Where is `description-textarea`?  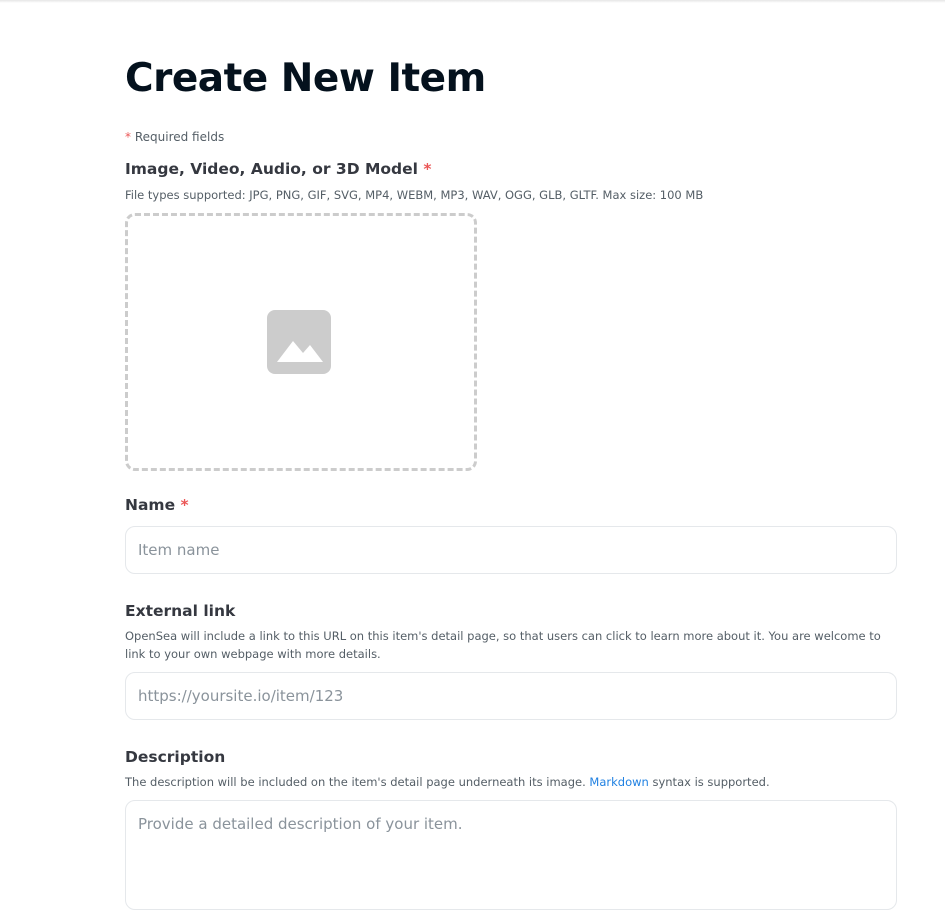 description-textarea is located at coordinates (511, 855).